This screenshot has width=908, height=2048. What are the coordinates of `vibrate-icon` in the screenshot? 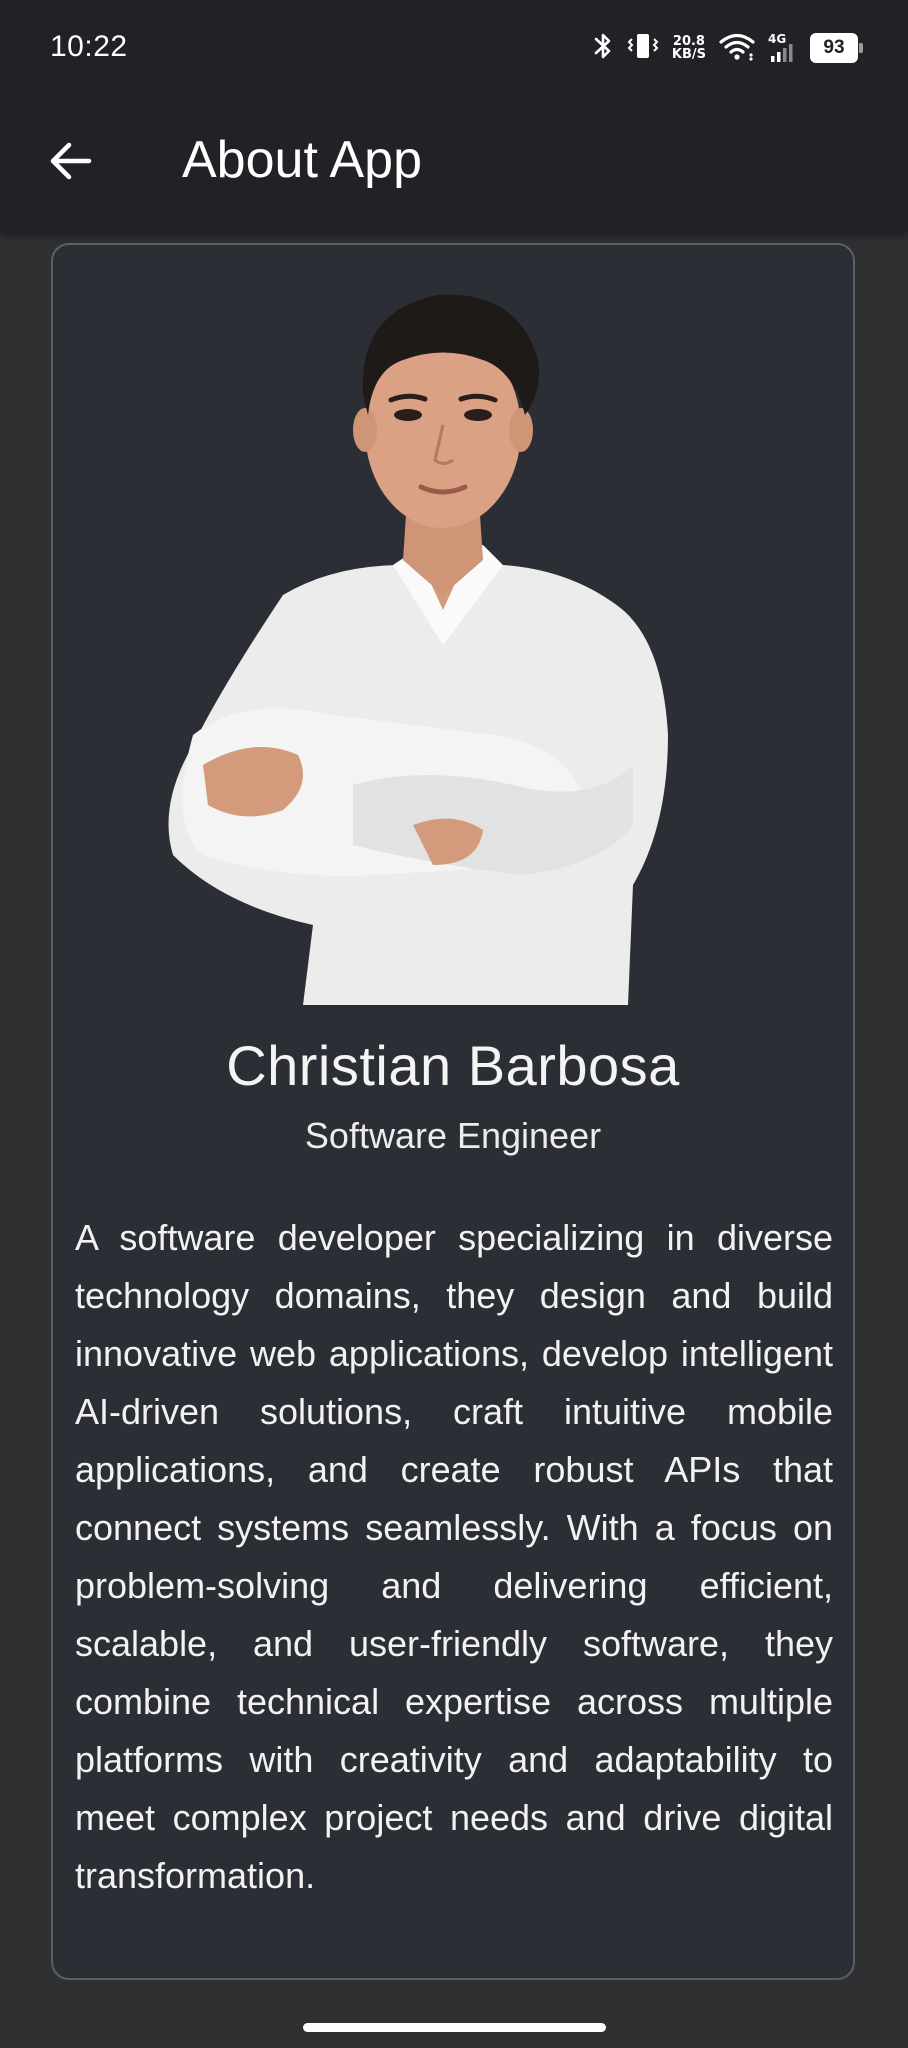 It's located at (643, 48).